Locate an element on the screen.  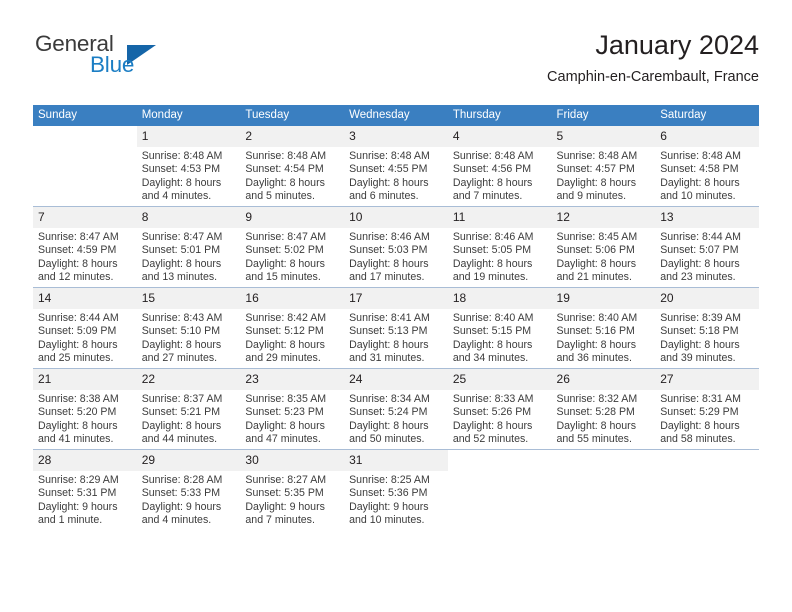
day-number: 28 is located at coordinates (85, 460).